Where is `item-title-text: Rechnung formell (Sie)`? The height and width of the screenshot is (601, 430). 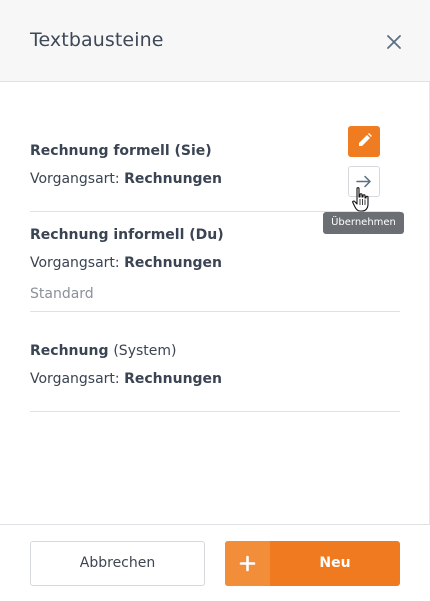 item-title-text: Rechnung formell (Sie) is located at coordinates (121, 151).